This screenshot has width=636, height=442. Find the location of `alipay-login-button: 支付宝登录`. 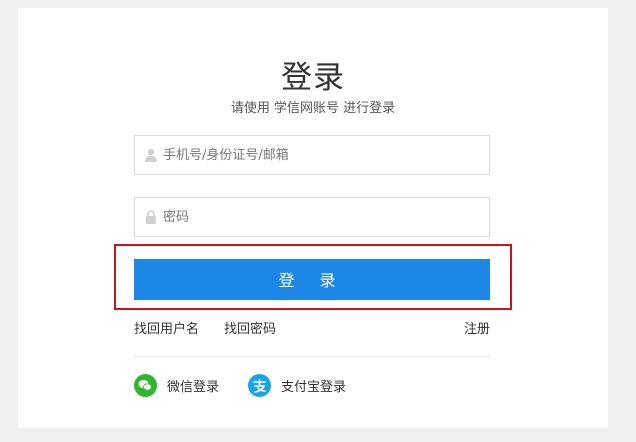

alipay-login-button: 支付宝登录 is located at coordinates (297, 385).